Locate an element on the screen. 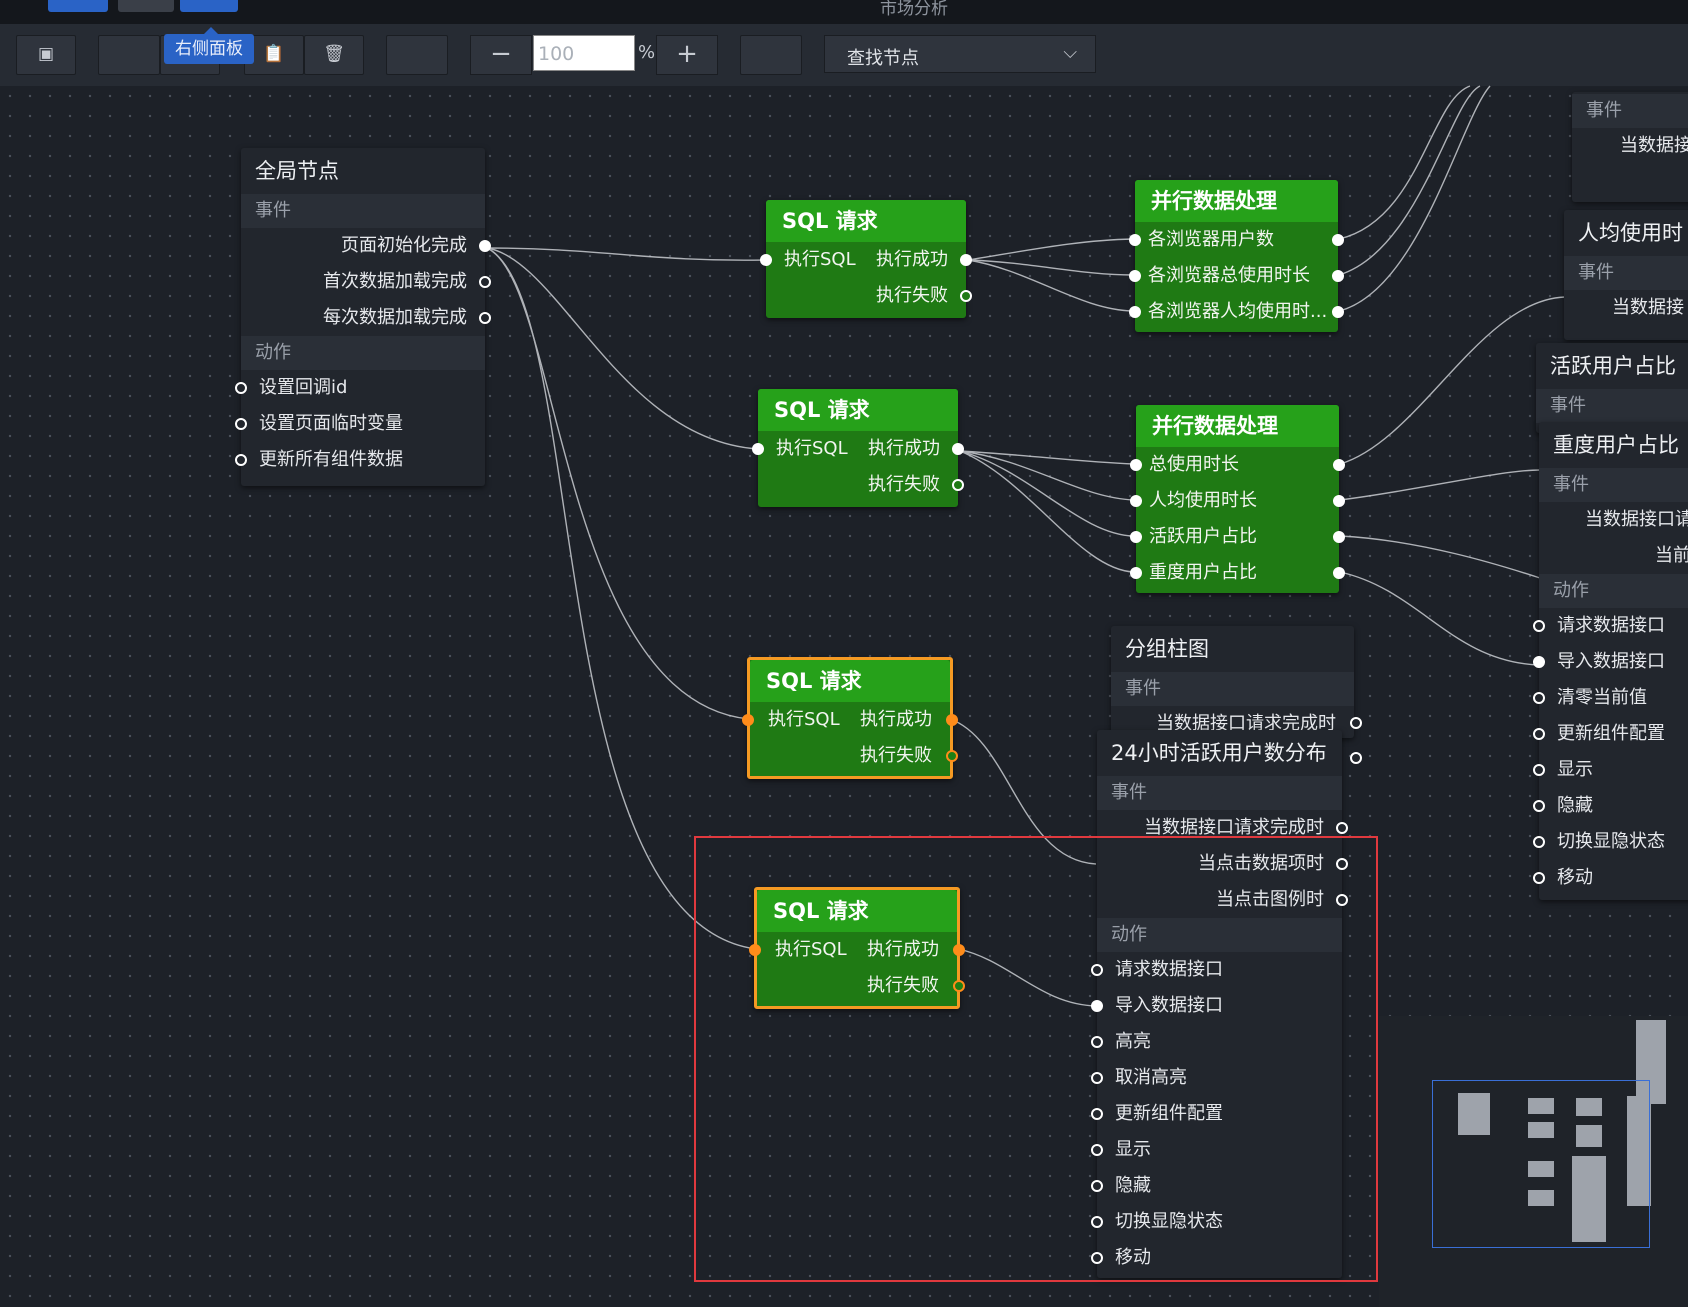  parallel-processing-node-2: 并行数据处理 总使用时长 人均使用时长 活跃用户占比 重度用户占比 is located at coordinates (1237, 499).